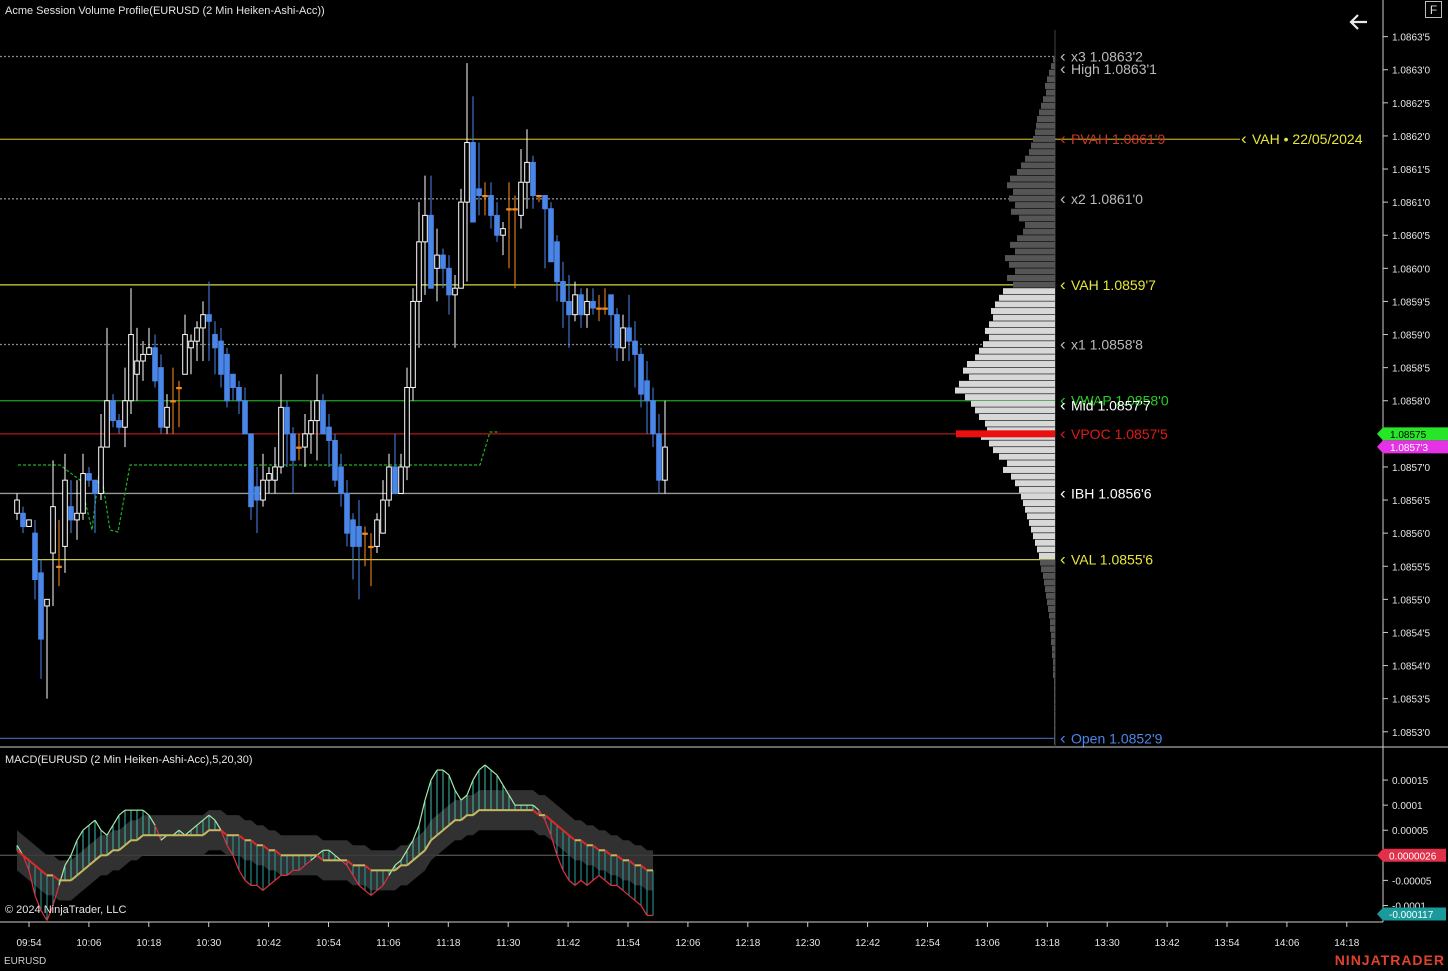  Describe the element at coordinates (1359, 22) in the screenshot. I see `back-arrow-icon` at that location.